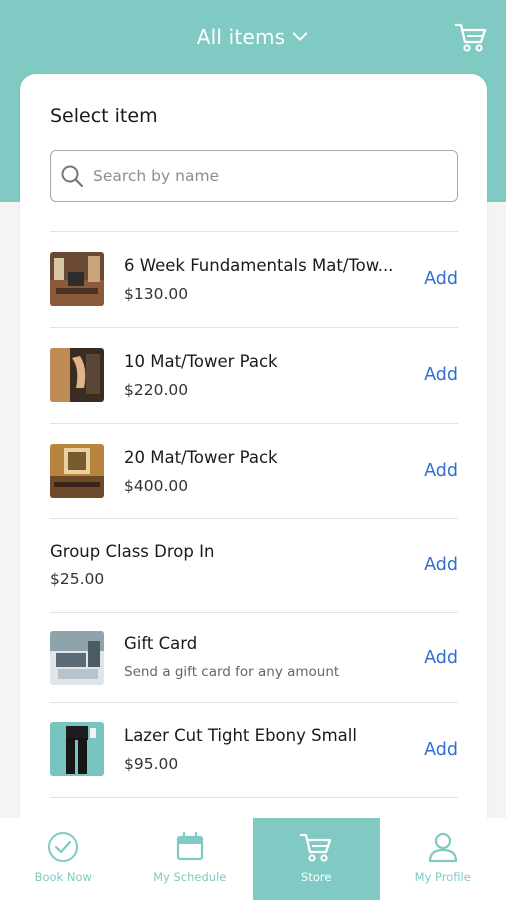 Image resolution: width=506 pixels, height=900 pixels. I want to click on item-price: $400.00, so click(156, 486).